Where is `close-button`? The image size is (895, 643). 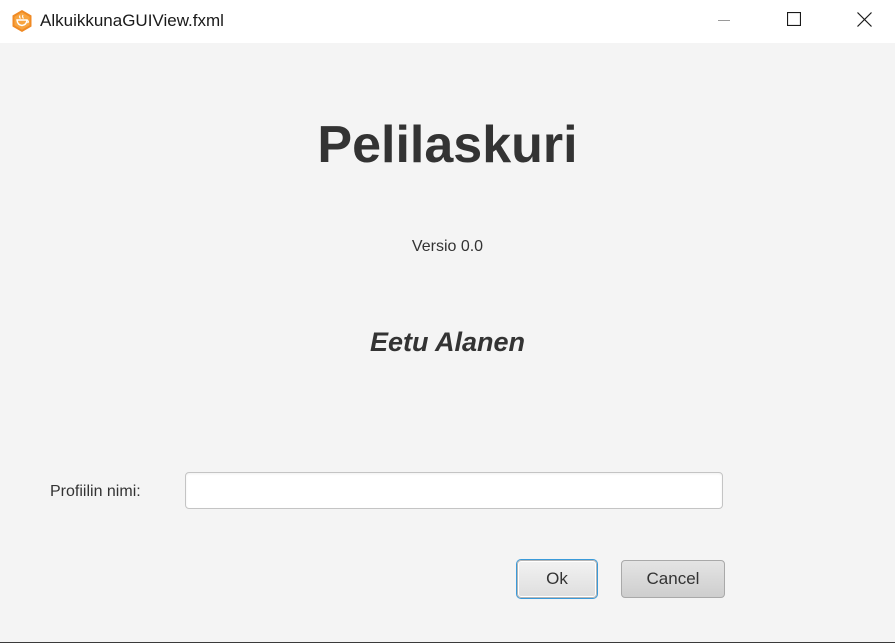 close-button is located at coordinates (862, 21).